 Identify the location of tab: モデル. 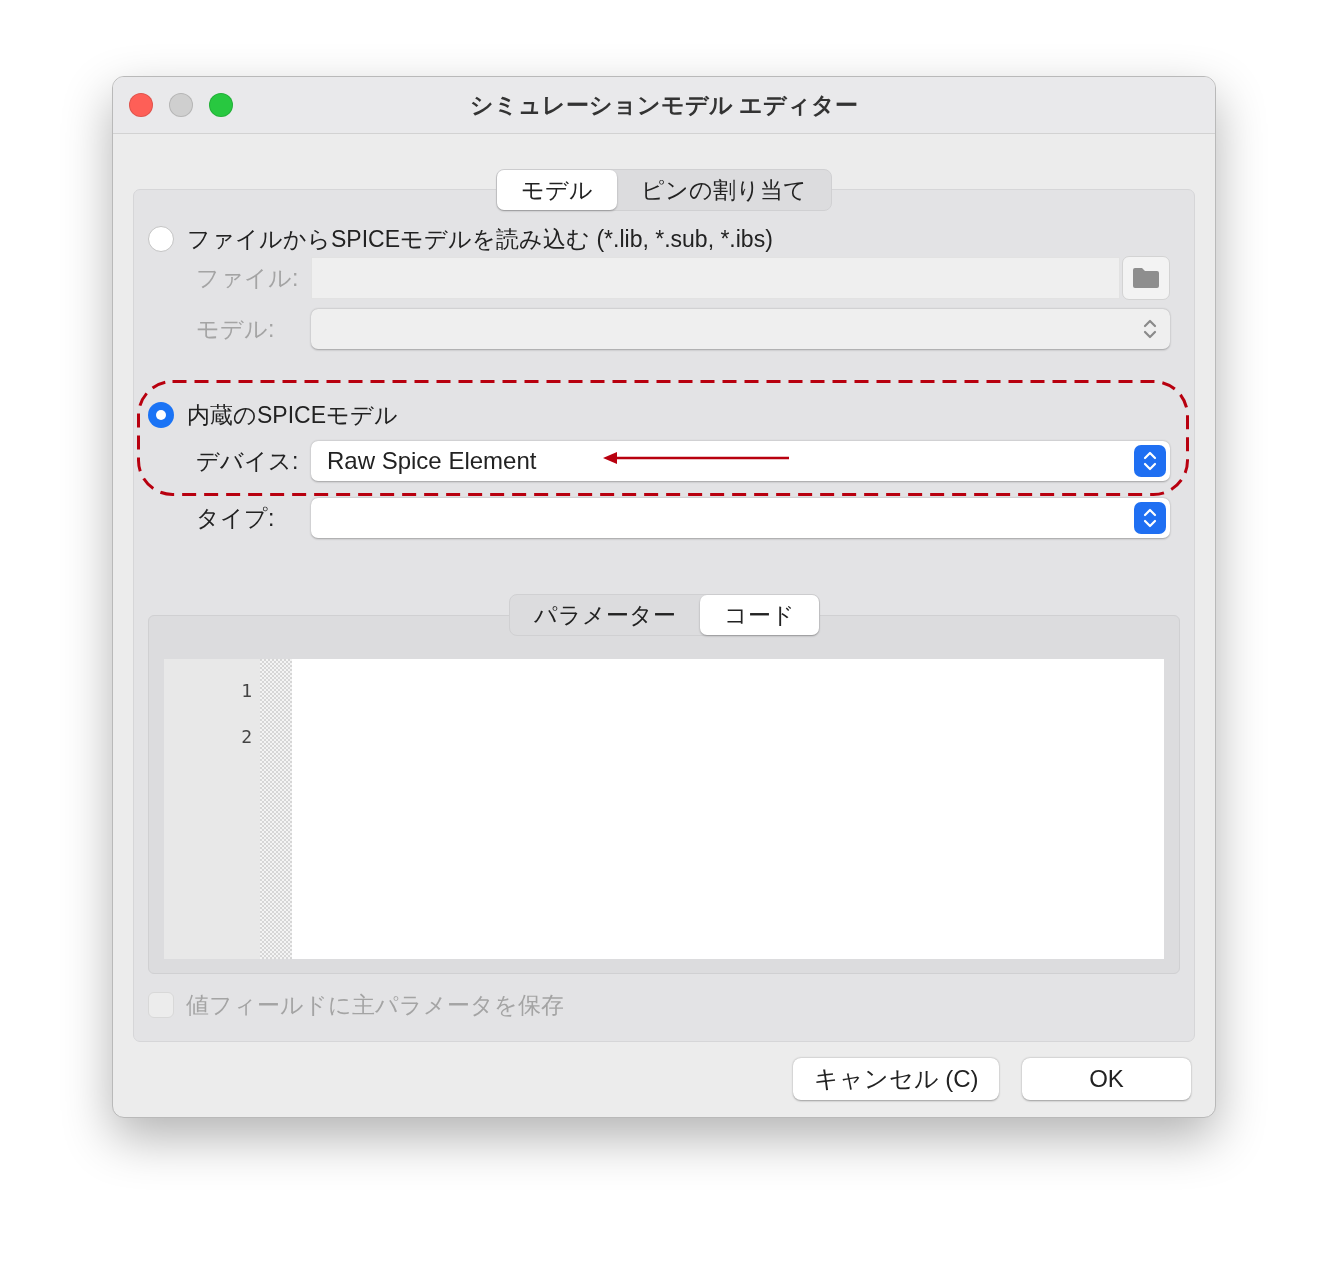
(557, 190).